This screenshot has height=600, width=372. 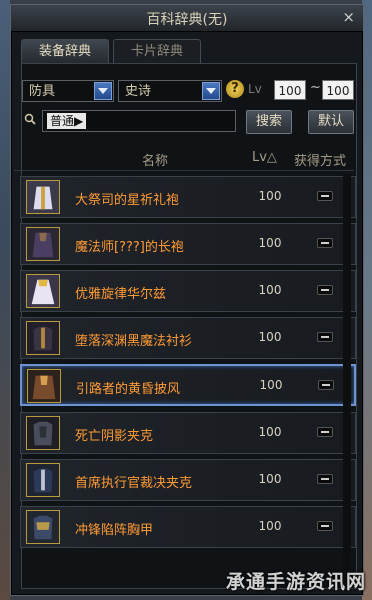 What do you see at coordinates (188, 527) in the screenshot?
I see `item-row: 冲锋陷阵胸甲 100` at bounding box center [188, 527].